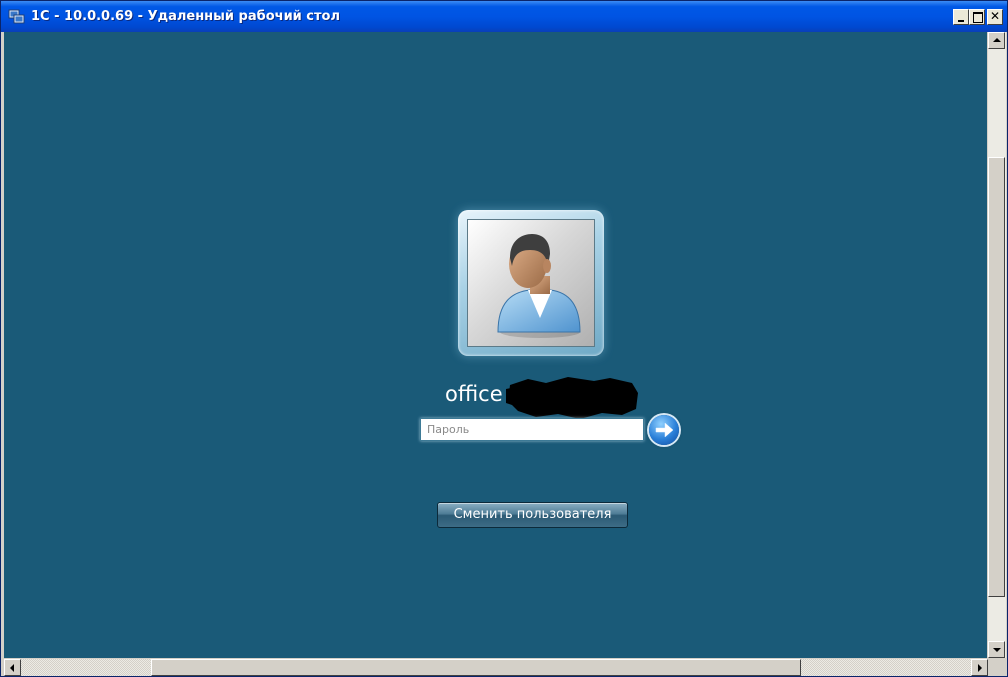  I want to click on scroll-up-button, so click(996, 40).